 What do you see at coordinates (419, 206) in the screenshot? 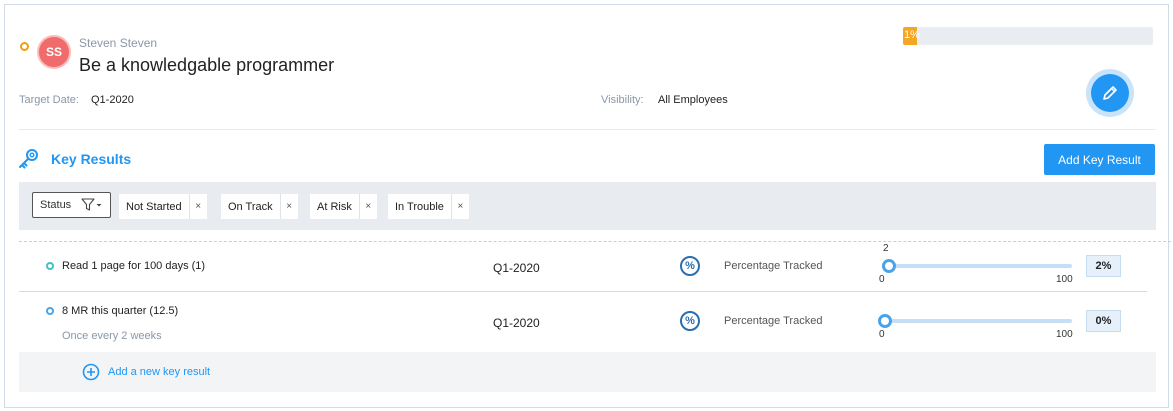
I see `chip-label: In Trouble` at bounding box center [419, 206].